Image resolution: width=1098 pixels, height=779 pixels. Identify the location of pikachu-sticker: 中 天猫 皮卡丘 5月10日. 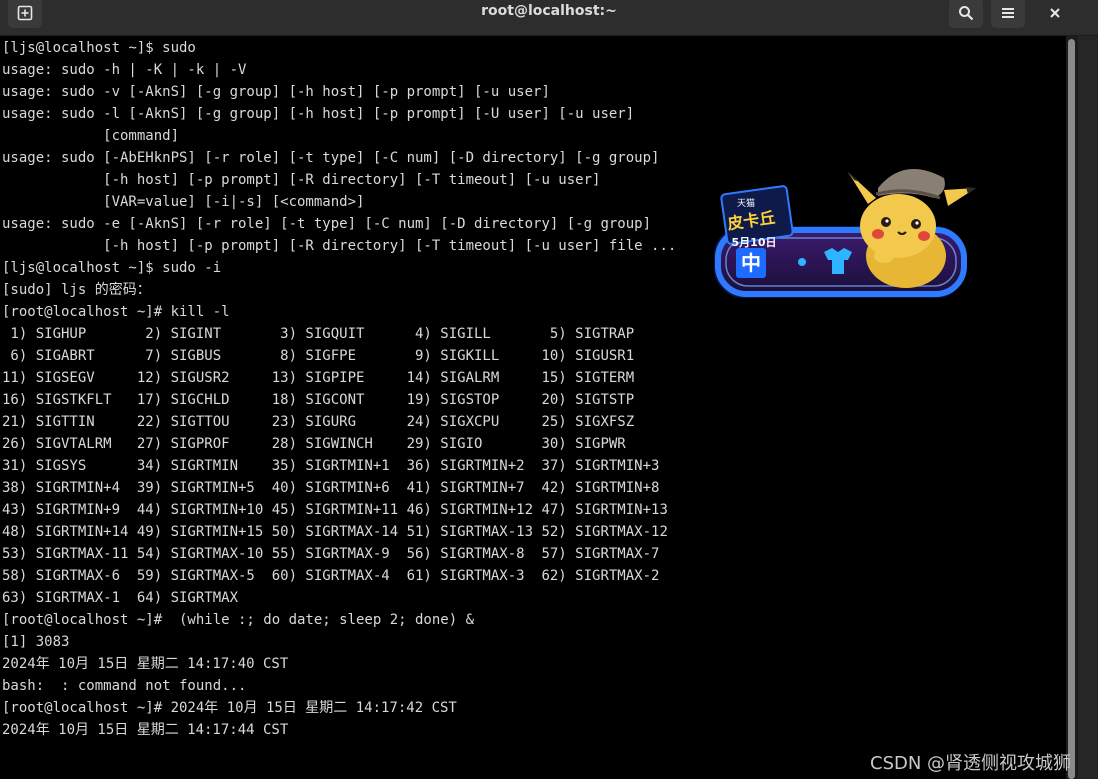
(845, 233).